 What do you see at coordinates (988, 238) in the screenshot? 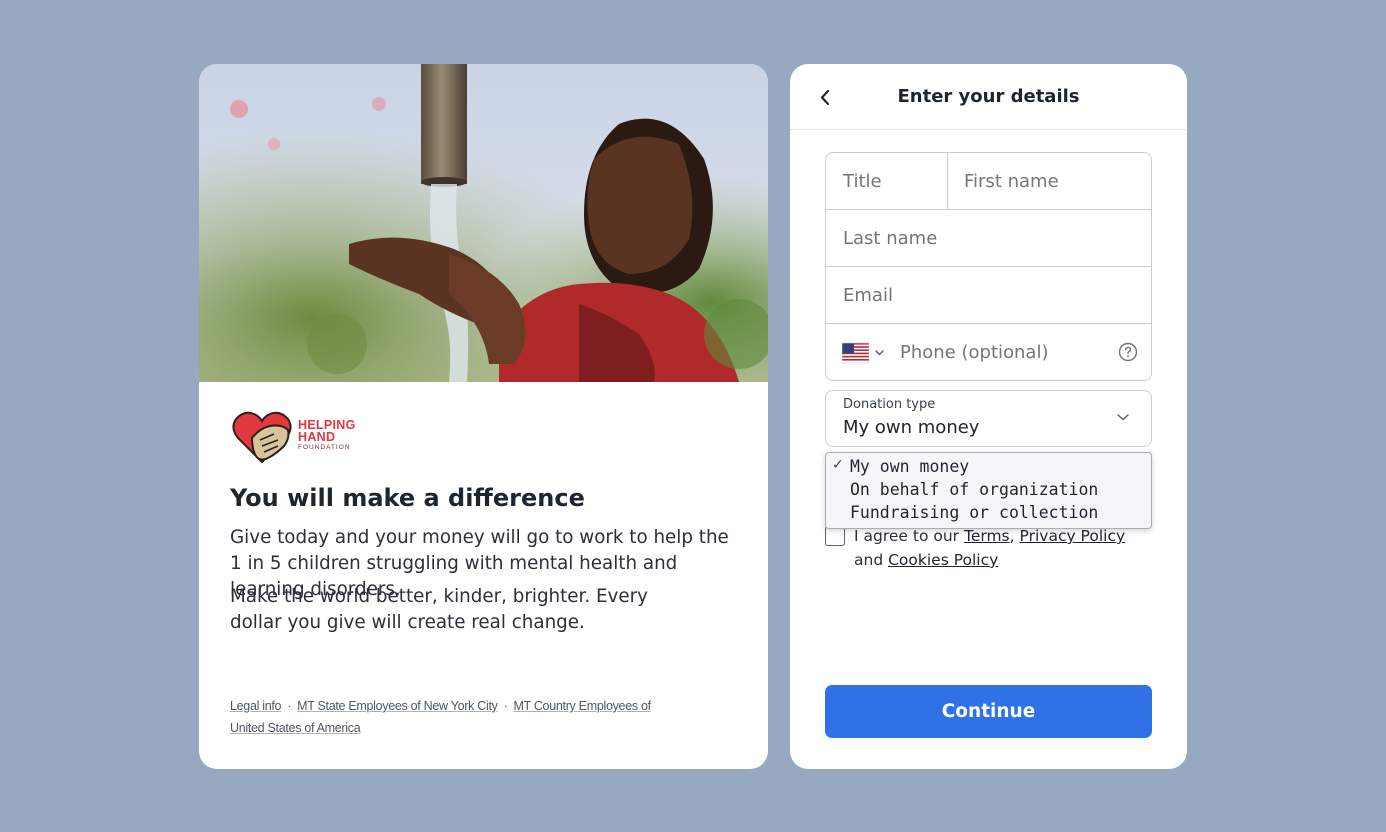
I see `last-name-field` at bounding box center [988, 238].